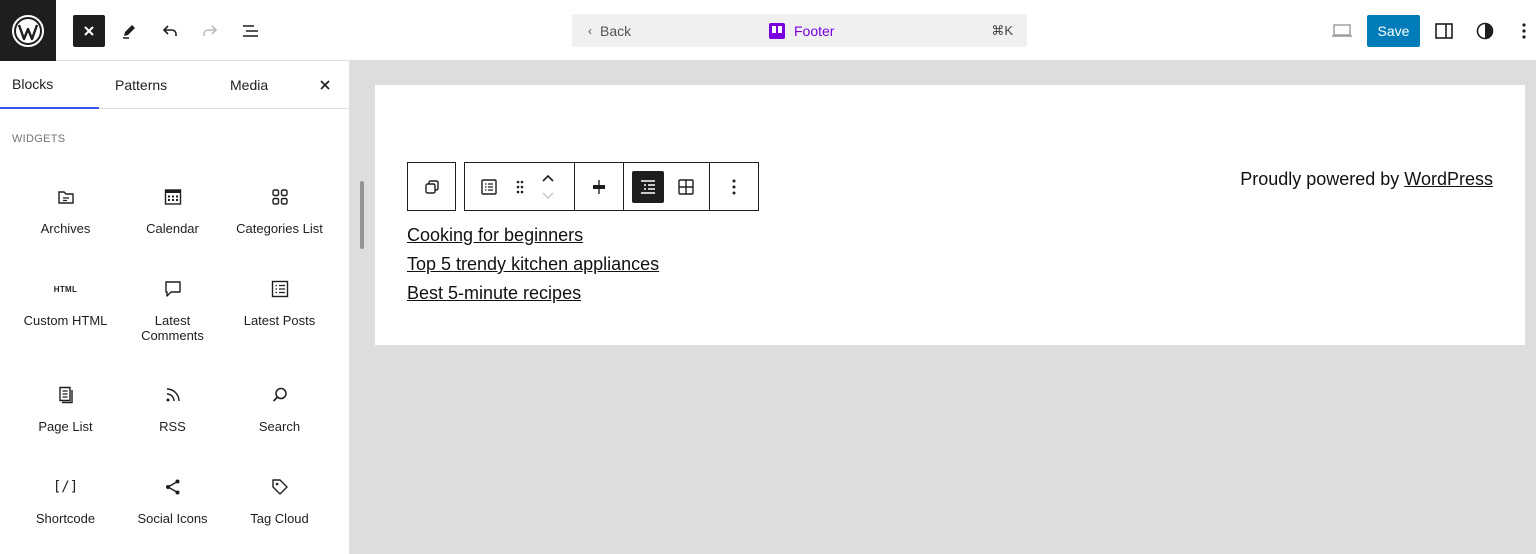 The height and width of the screenshot is (554, 1536). I want to click on options-group, so click(734, 186).